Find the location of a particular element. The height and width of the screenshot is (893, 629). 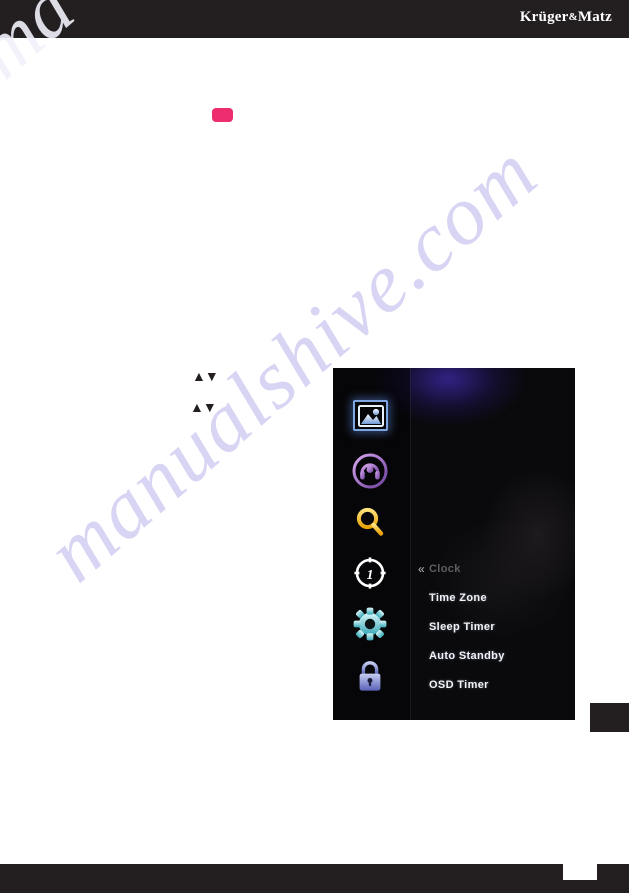

footer-notch is located at coordinates (580, 872).